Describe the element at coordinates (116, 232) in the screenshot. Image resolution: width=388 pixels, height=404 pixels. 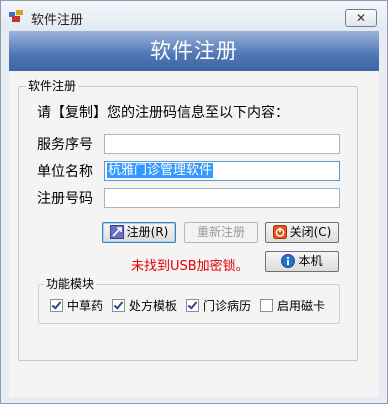
I see `register-icon` at that location.